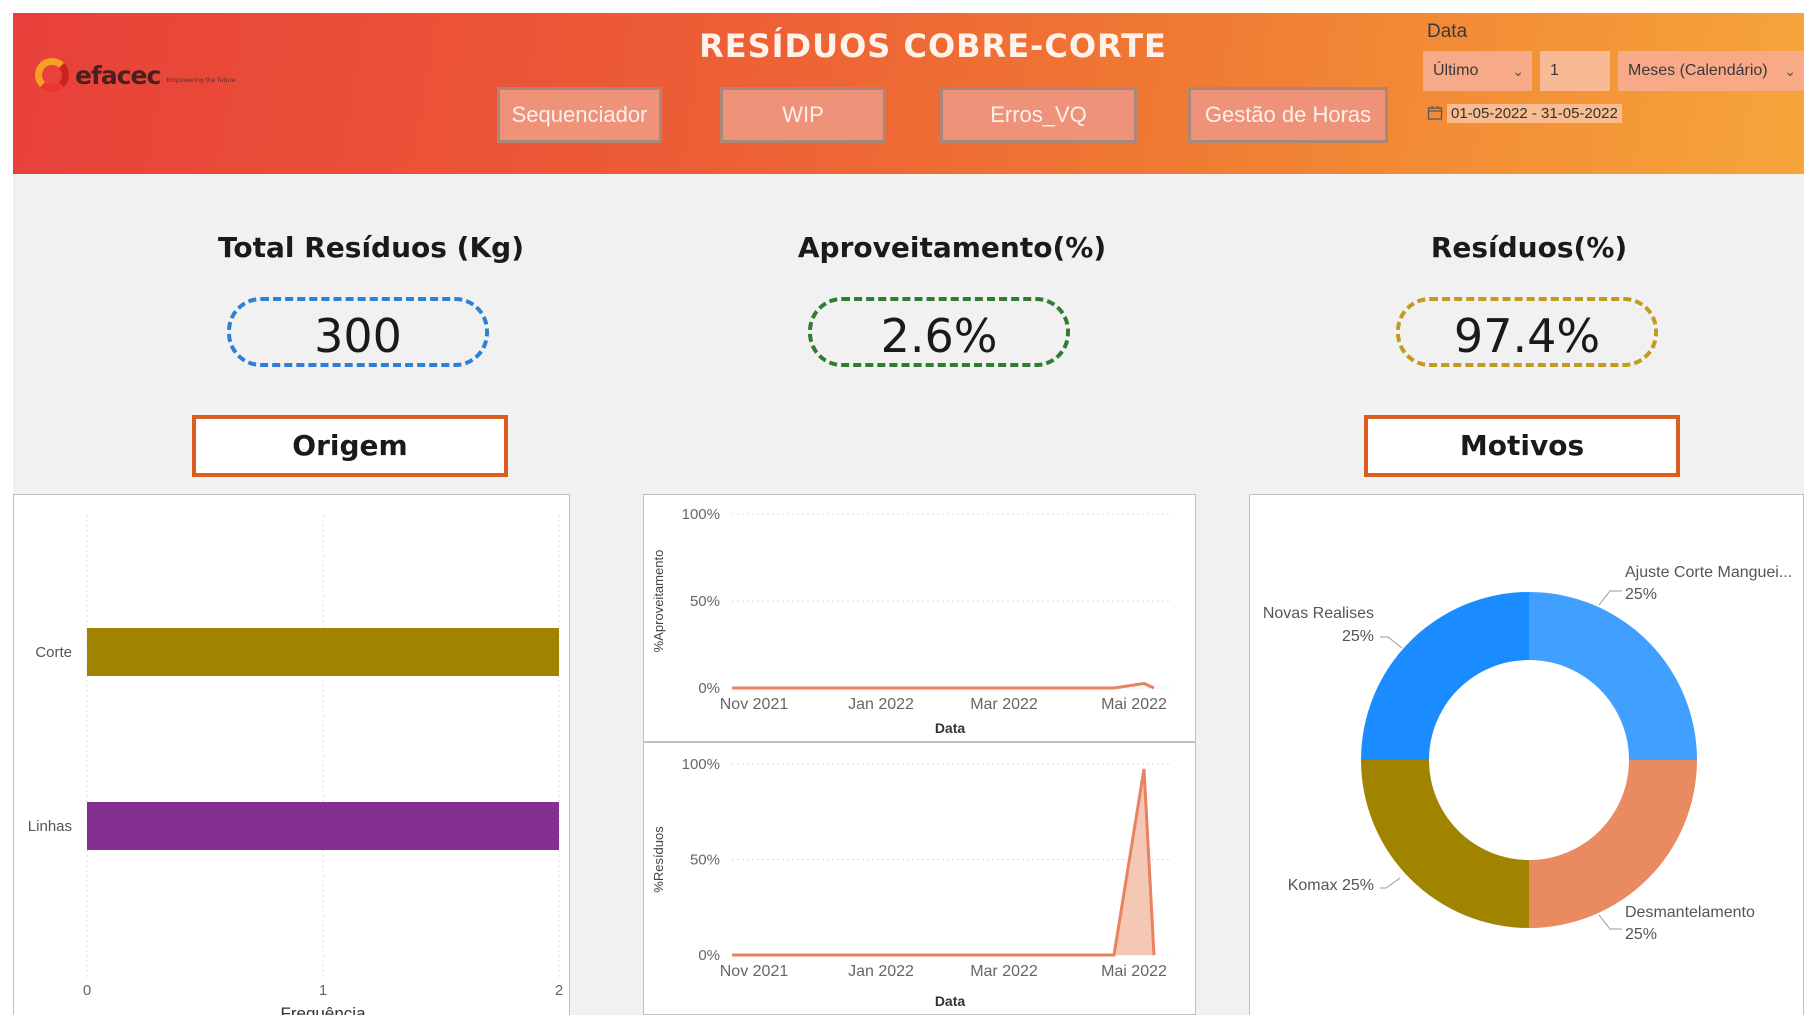 The height and width of the screenshot is (1015, 1804). Describe the element at coordinates (803, 115) in the screenshot. I see `nav-button-wip: WIP` at that location.